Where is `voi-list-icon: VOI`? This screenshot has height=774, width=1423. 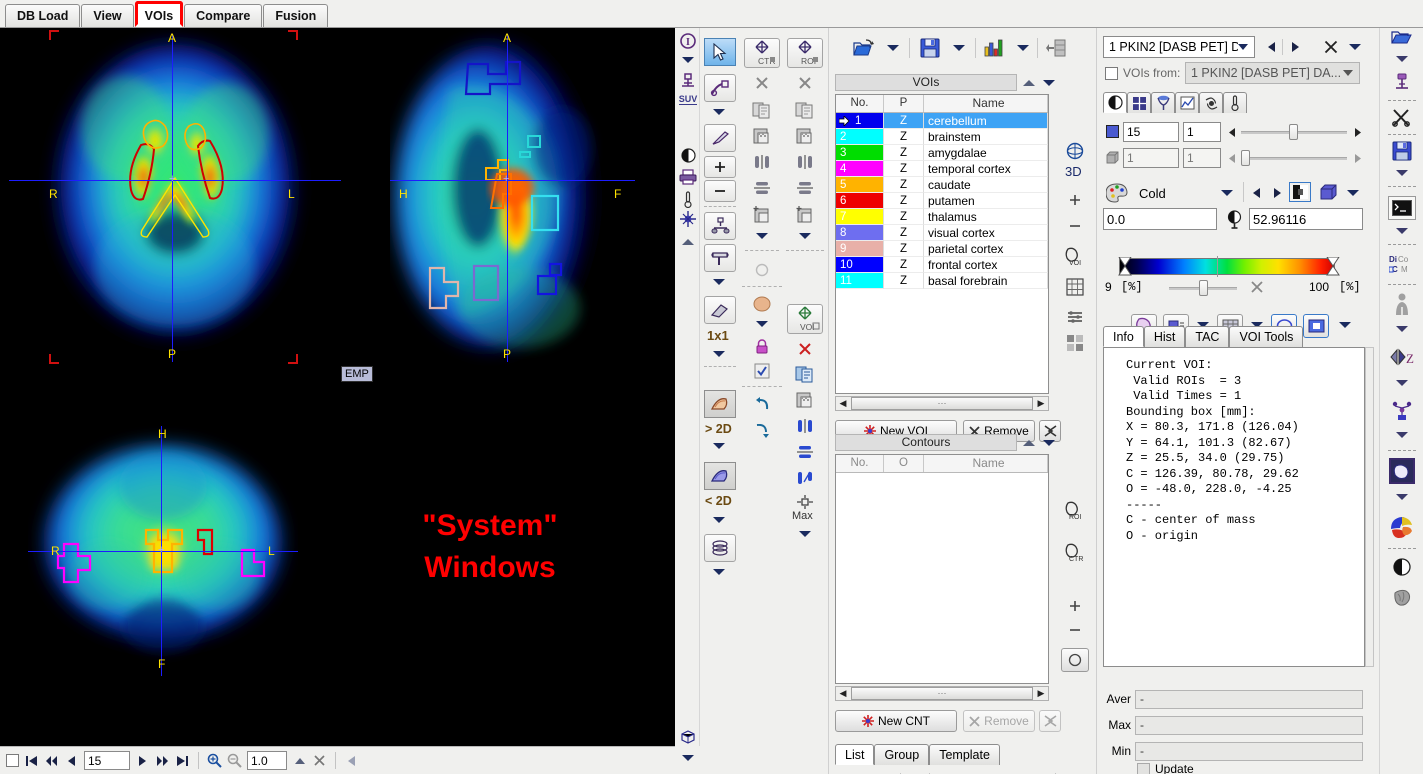 voi-list-icon: VOI is located at coordinates (1075, 256).